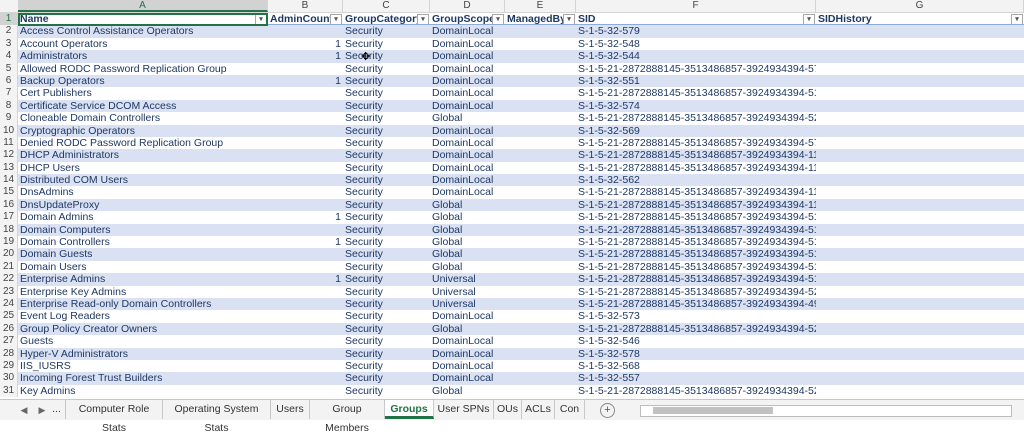 The width and height of the screenshot is (1024, 438). What do you see at coordinates (696, 106) in the screenshot?
I see `cell-sid: S-1-5-32-574` at bounding box center [696, 106].